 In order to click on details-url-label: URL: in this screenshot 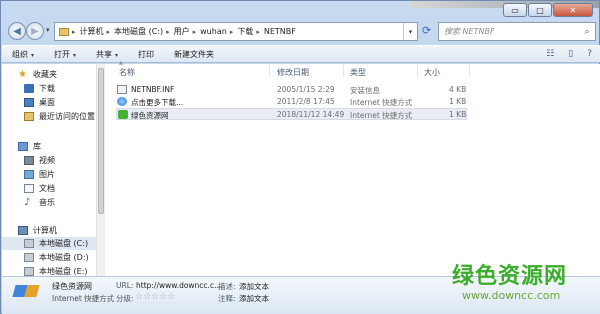, I will do `click(125, 285)`.